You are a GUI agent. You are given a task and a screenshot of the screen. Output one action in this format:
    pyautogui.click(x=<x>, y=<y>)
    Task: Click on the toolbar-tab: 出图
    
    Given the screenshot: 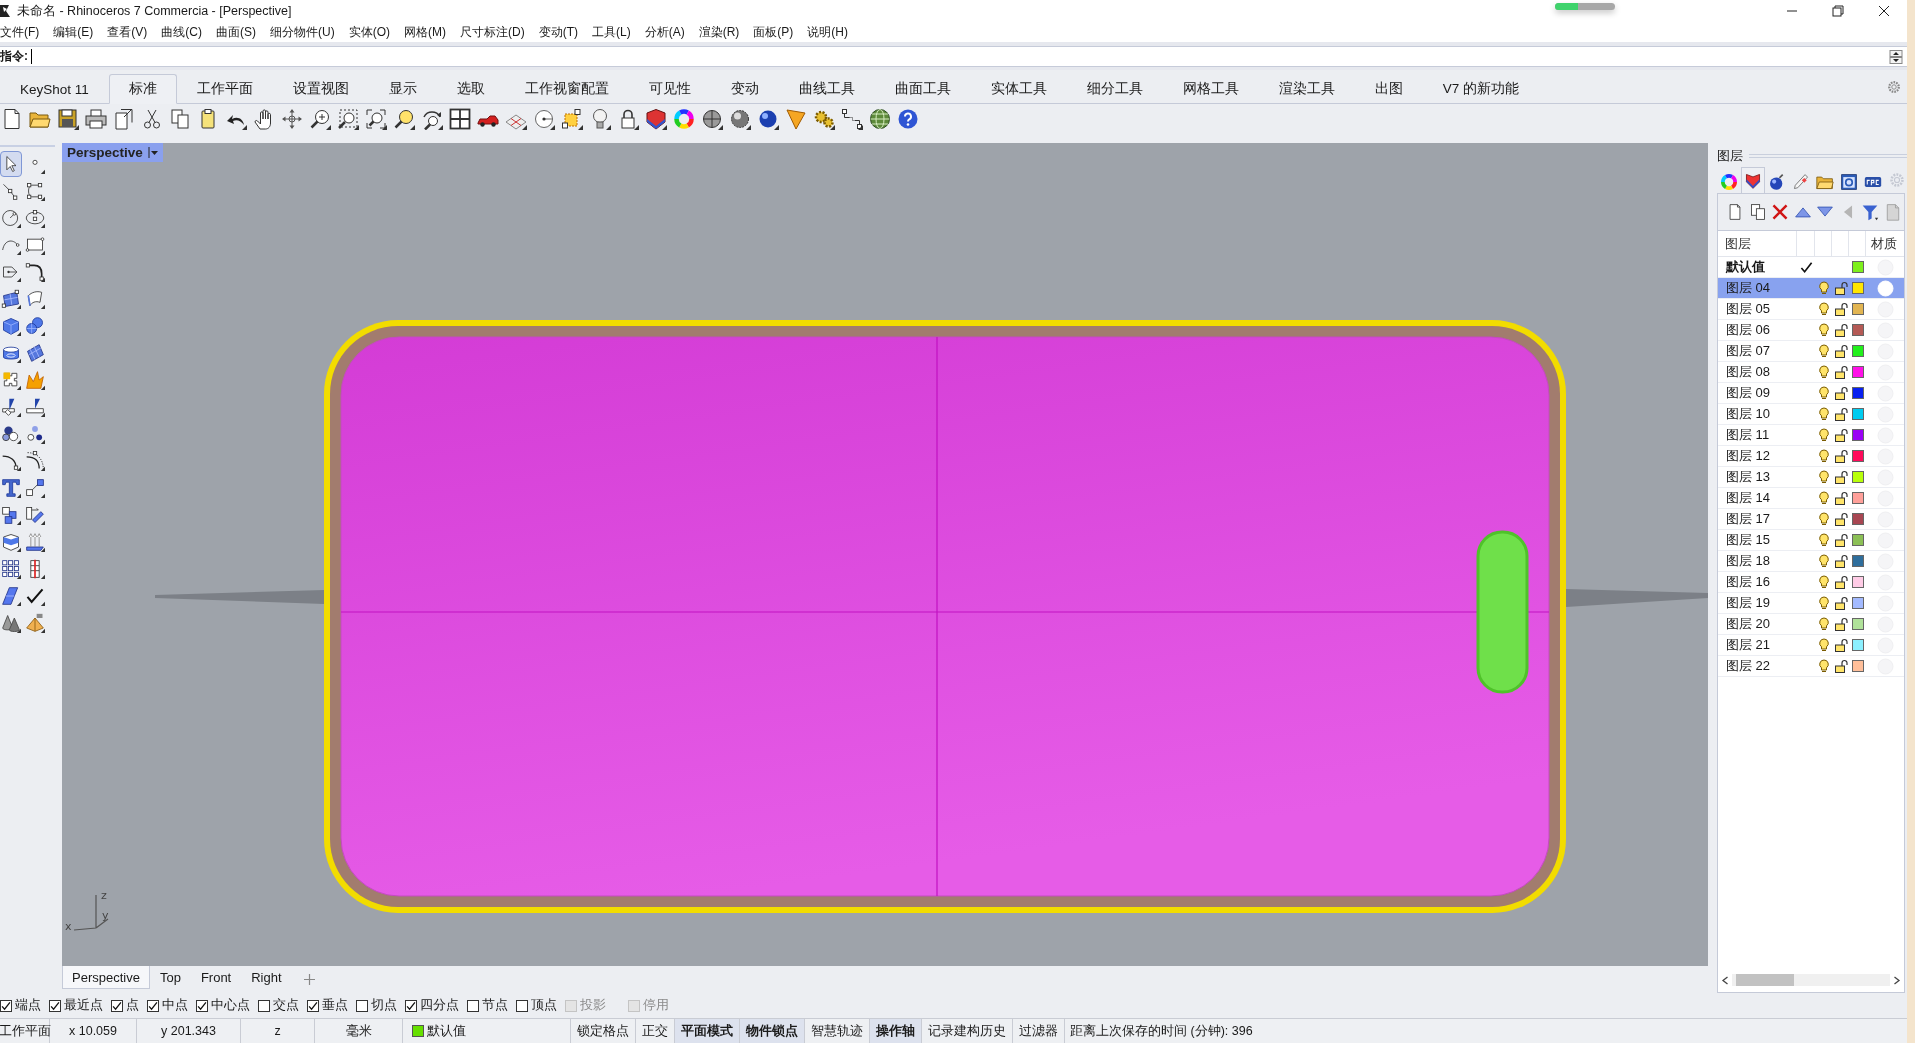 What is the action you would take?
    pyautogui.click(x=1388, y=89)
    